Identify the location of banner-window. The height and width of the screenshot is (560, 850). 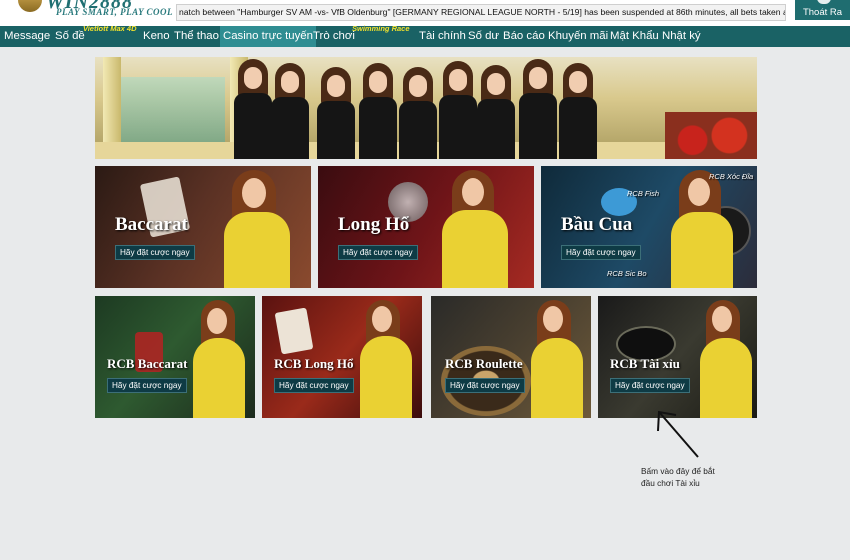
(170, 112).